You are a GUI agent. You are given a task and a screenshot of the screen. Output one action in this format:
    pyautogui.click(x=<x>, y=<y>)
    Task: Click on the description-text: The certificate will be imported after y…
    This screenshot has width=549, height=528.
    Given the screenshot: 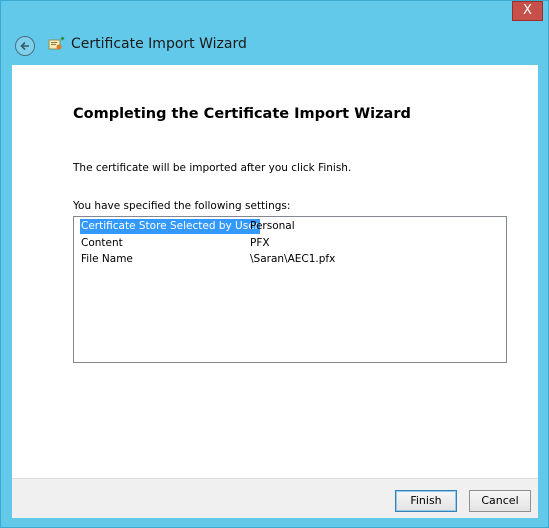 What is the action you would take?
    pyautogui.click(x=212, y=168)
    